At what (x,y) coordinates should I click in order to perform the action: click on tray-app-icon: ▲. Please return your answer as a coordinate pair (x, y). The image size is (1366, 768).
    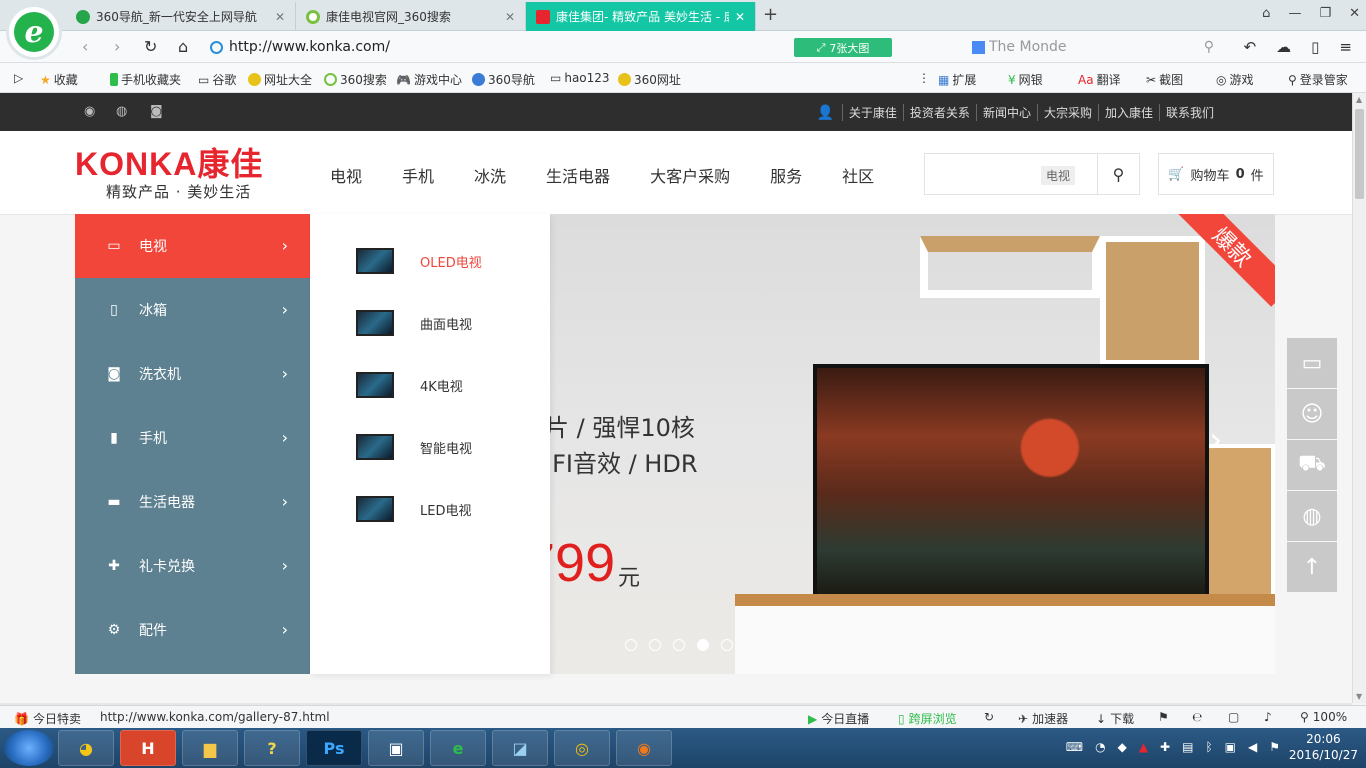
    Looking at the image, I should click on (1143, 747).